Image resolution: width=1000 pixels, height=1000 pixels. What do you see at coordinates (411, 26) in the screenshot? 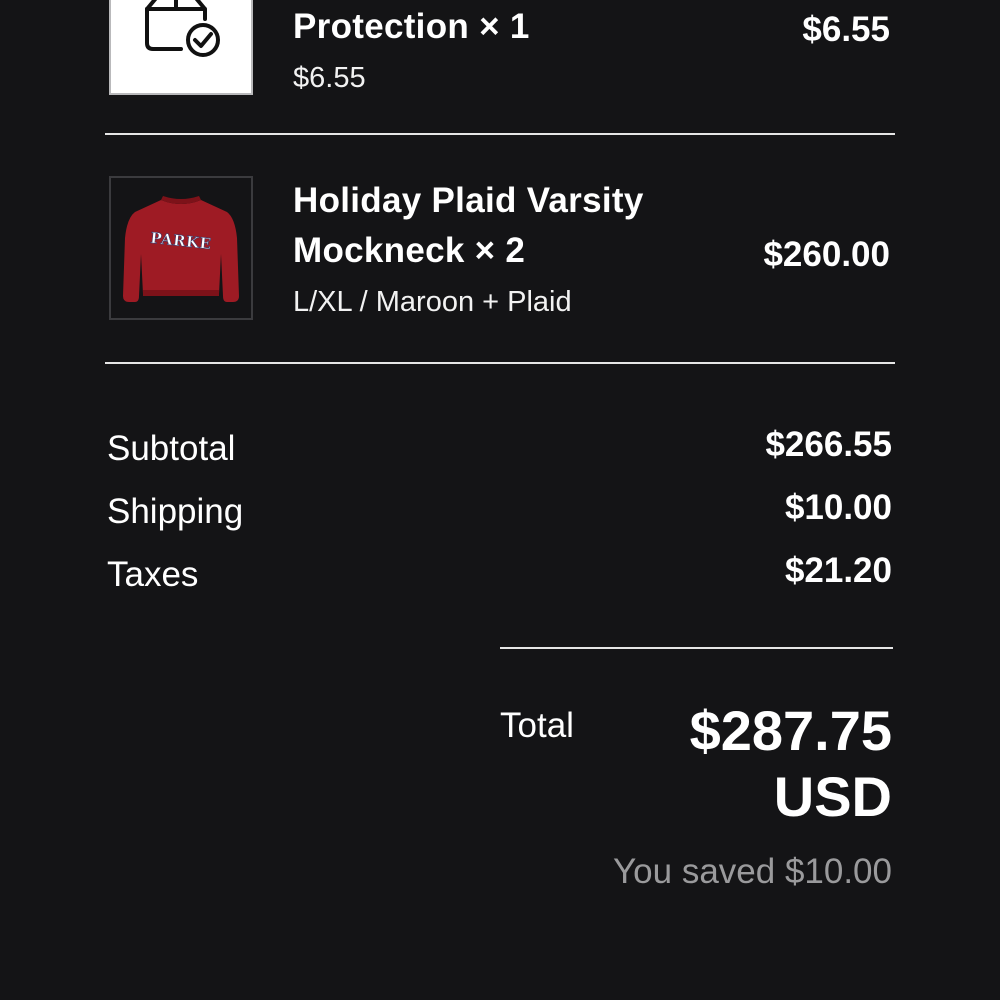
I see `protection-item-title: Protection × 1` at bounding box center [411, 26].